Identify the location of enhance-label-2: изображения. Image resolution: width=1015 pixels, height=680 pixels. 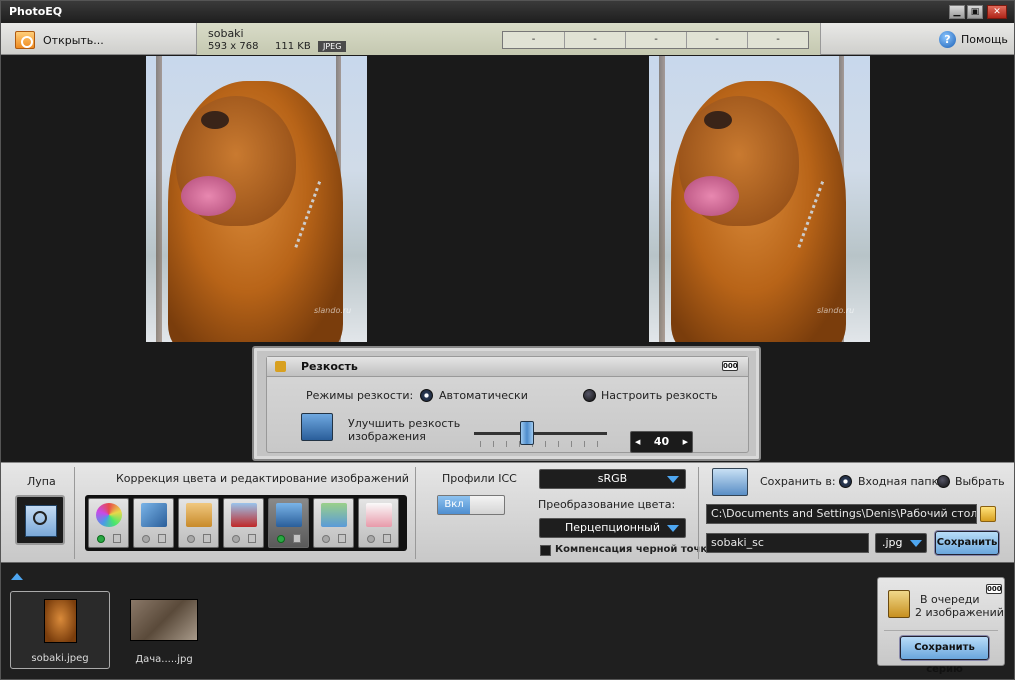
(387, 436).